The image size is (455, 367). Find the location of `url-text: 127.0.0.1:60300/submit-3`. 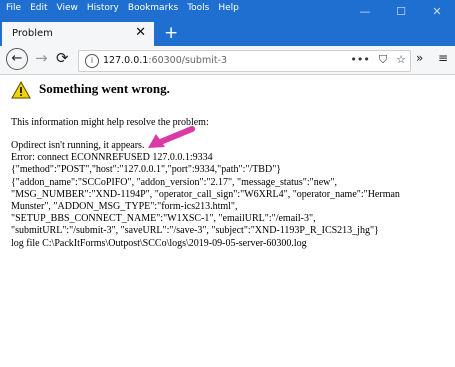

url-text: 127.0.0.1:60300/submit-3 is located at coordinates (165, 60).